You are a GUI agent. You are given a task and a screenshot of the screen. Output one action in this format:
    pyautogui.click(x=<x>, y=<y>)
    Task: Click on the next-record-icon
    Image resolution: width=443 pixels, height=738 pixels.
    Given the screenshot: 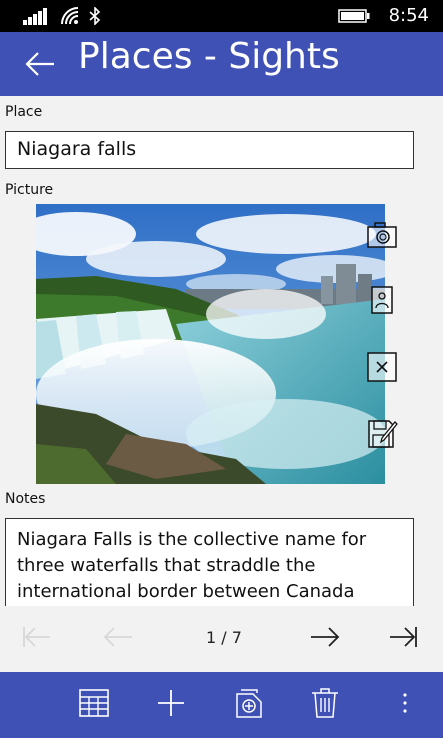 What is the action you would take?
    pyautogui.click(x=325, y=637)
    